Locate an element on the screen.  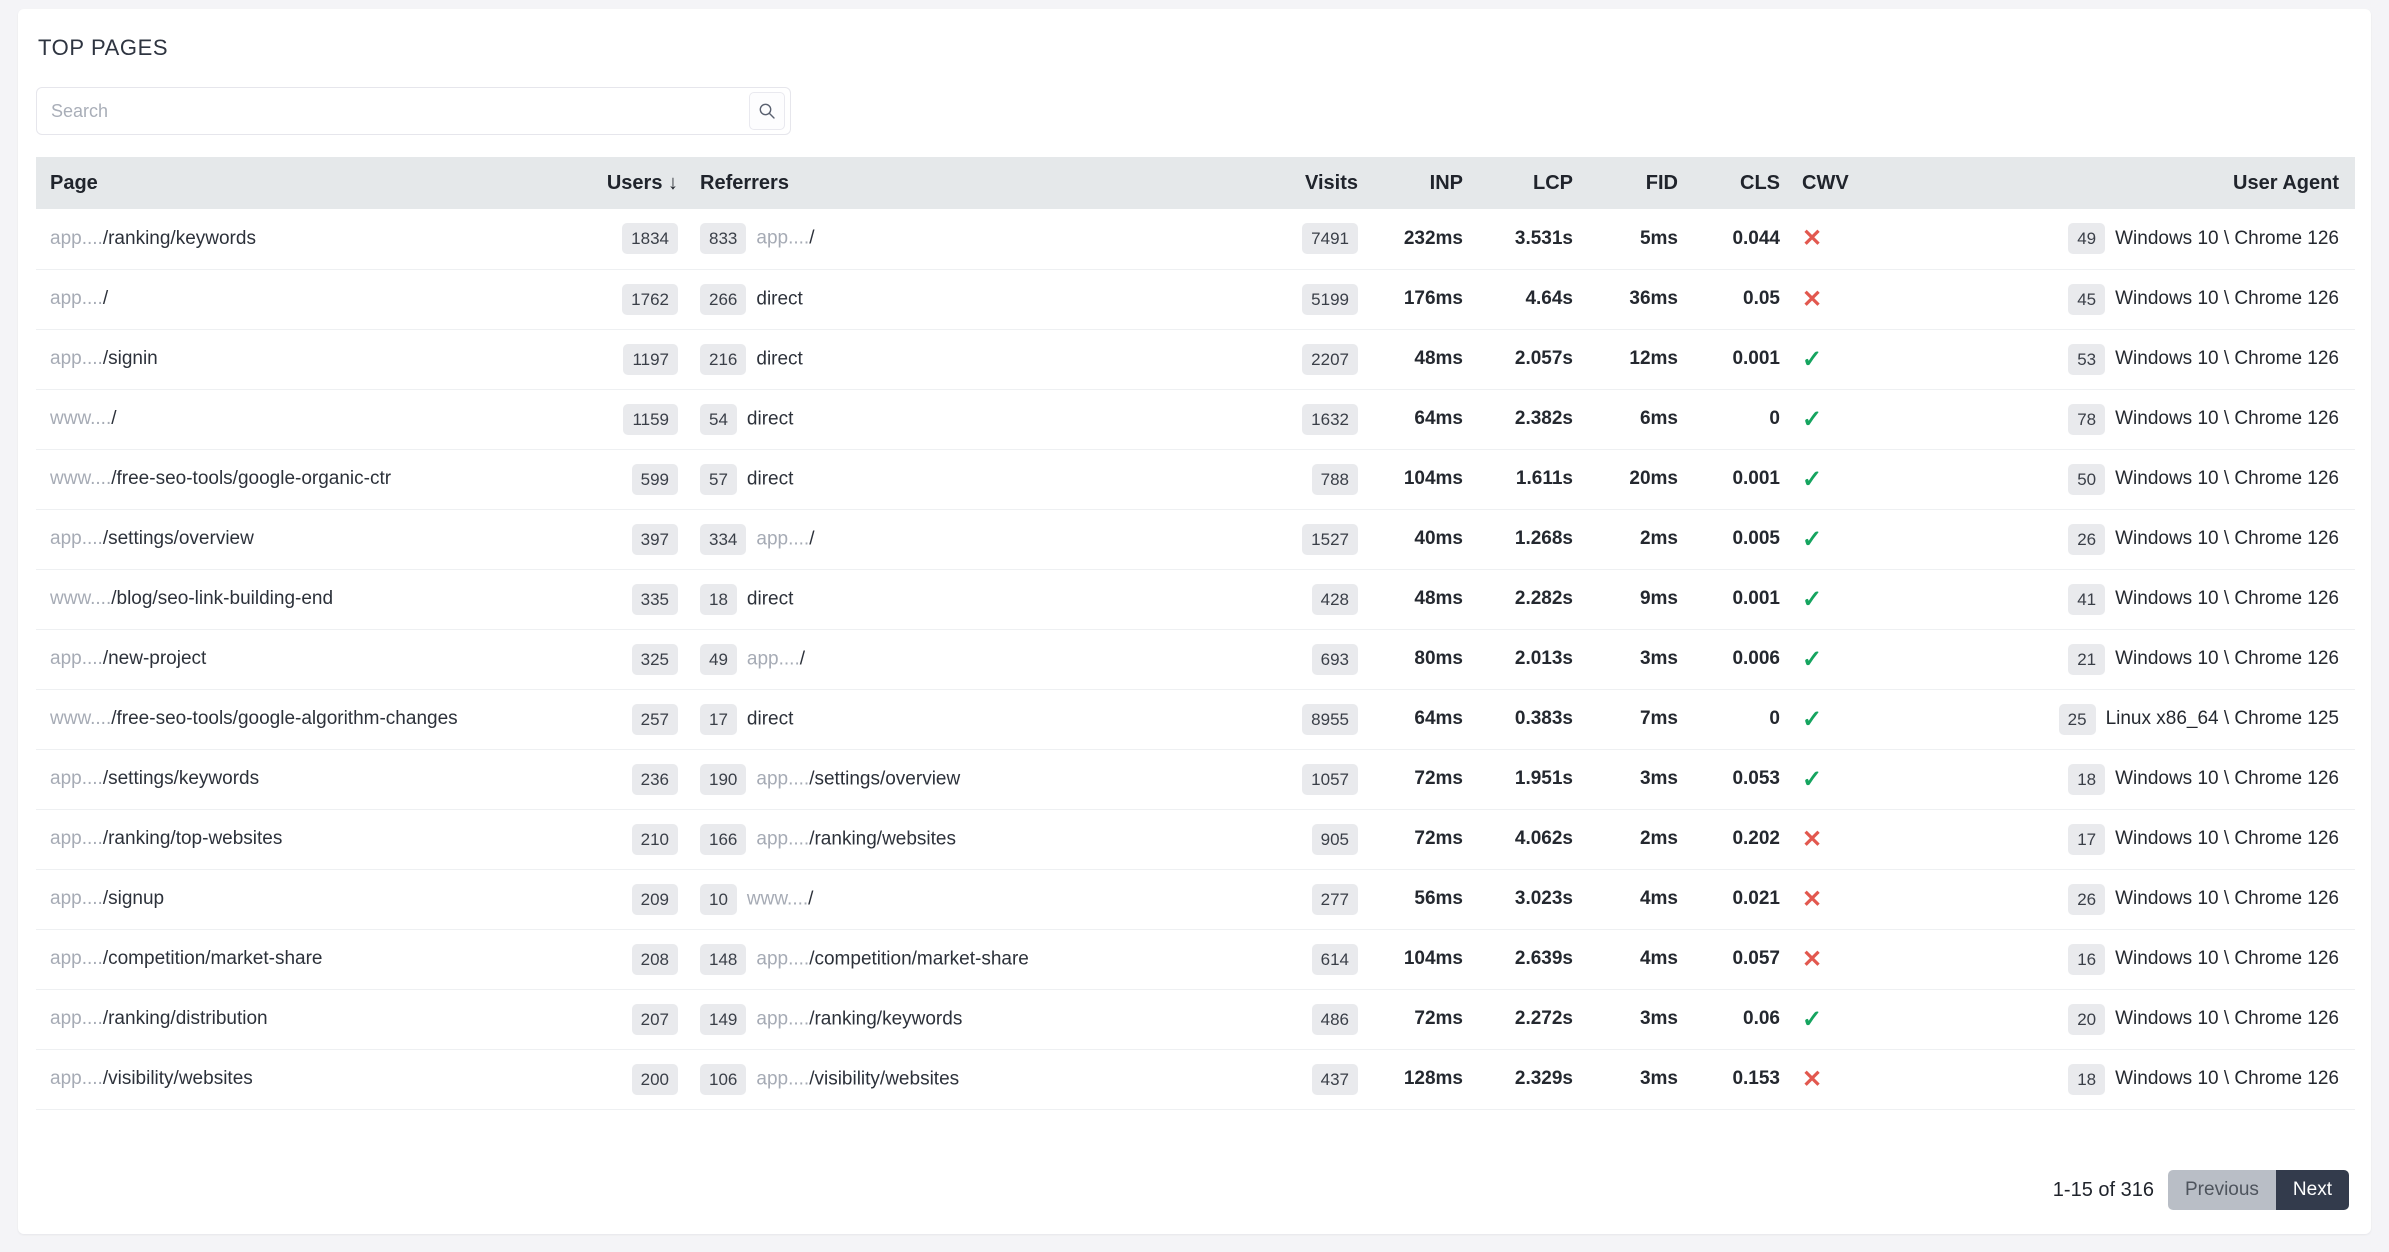
referrer-count-chip: 266 is located at coordinates (723, 299).